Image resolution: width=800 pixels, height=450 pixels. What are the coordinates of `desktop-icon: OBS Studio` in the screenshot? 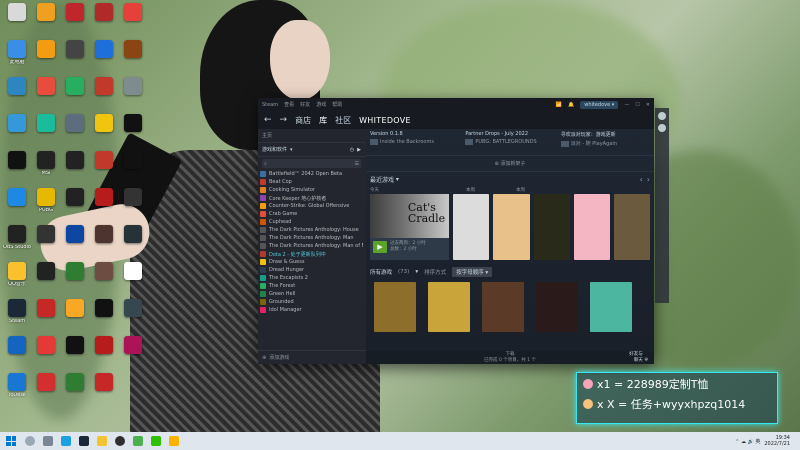 It's located at (17, 238).